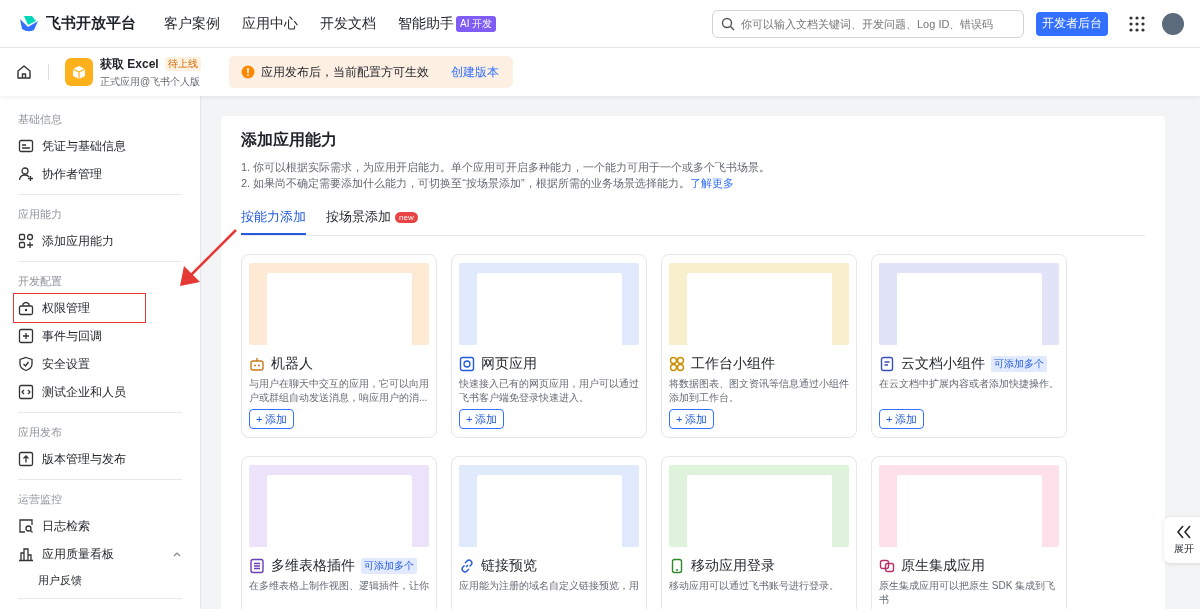 The height and width of the screenshot is (609, 1200). Describe the element at coordinates (549, 586) in the screenshot. I see `card-description: 应用能为注册的域名自定义链接预览，用` at that location.